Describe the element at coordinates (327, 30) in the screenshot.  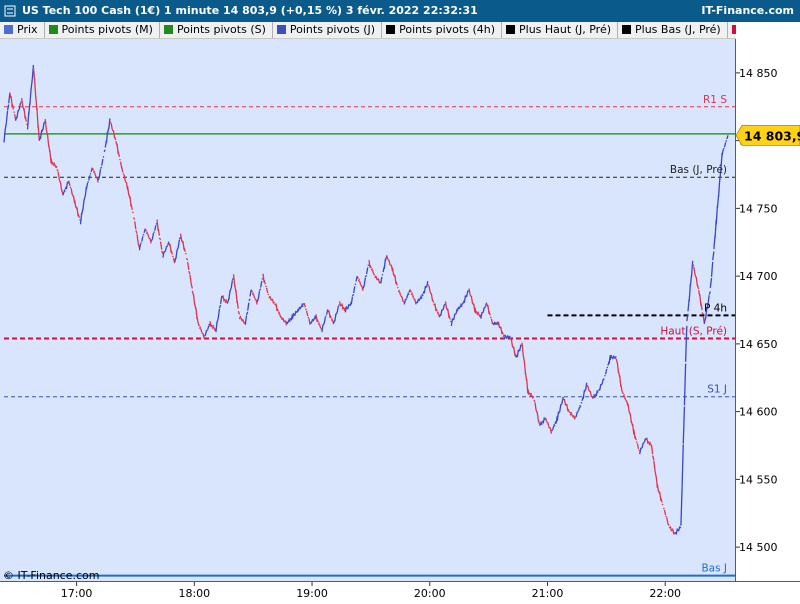
I see `legend-item: Points pivots (J)` at that location.